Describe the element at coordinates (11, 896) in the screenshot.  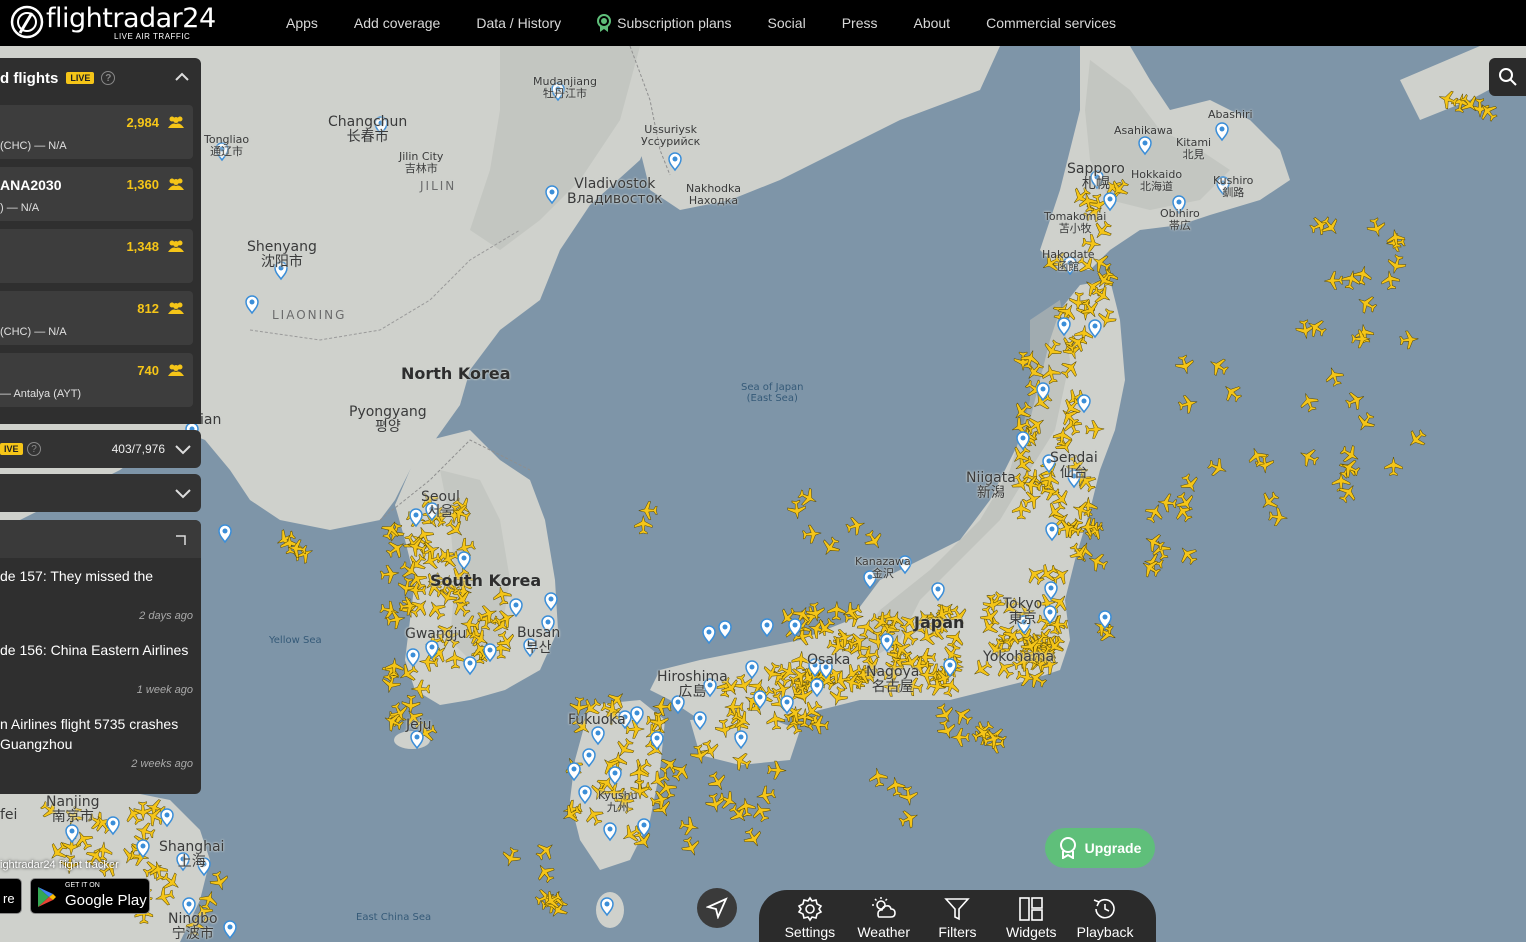
I see `app-store-badge: re` at that location.